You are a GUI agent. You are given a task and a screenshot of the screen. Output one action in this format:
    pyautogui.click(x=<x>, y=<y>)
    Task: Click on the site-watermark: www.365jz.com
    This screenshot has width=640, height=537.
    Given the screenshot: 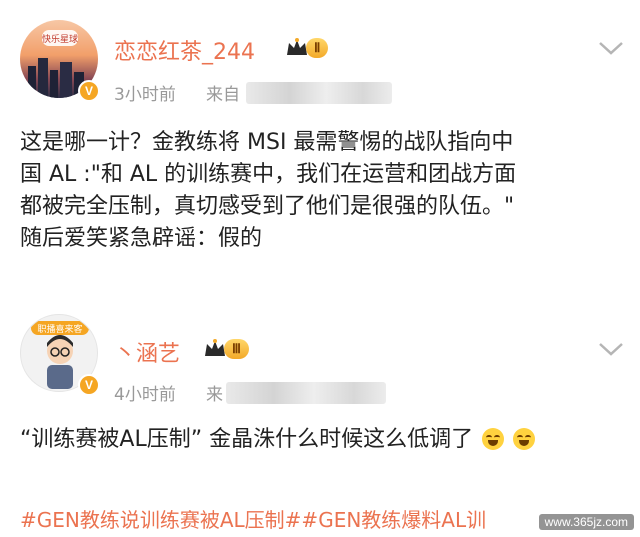 What is the action you would take?
    pyautogui.click(x=586, y=522)
    